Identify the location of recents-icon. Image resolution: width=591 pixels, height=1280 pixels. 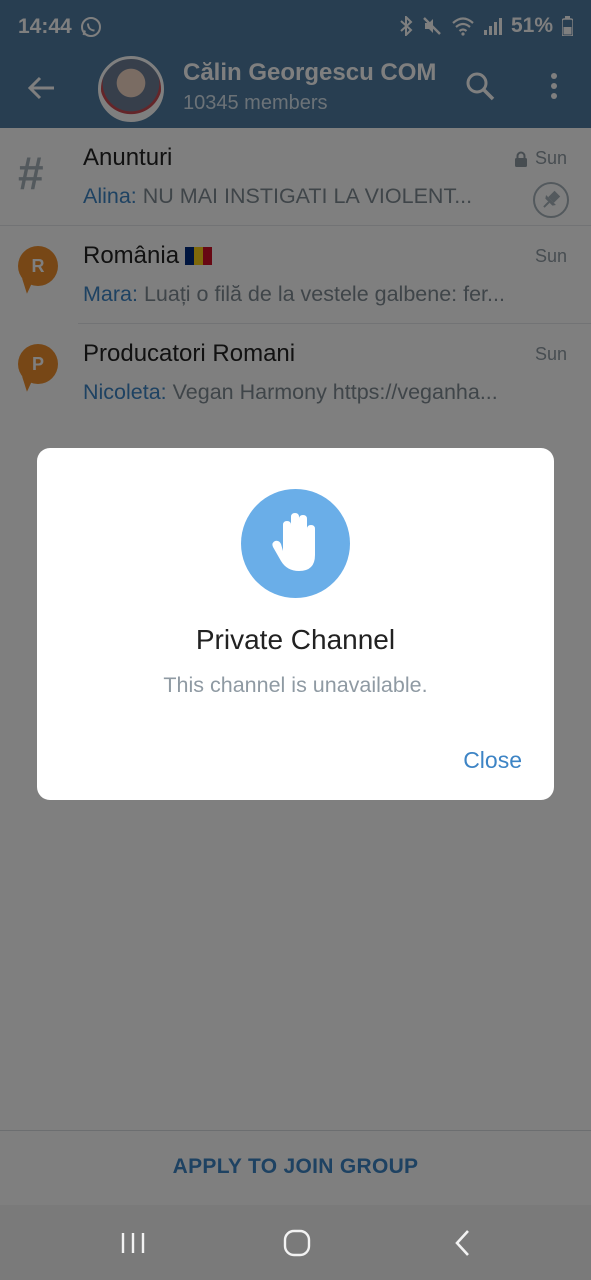
(133, 1243).